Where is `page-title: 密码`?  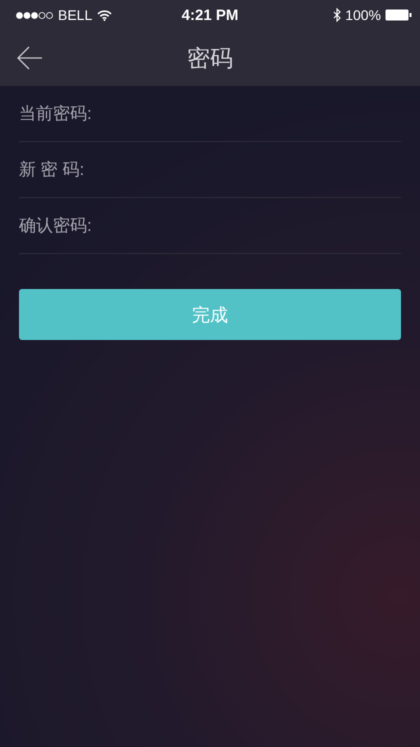 page-title: 密码 is located at coordinates (210, 58).